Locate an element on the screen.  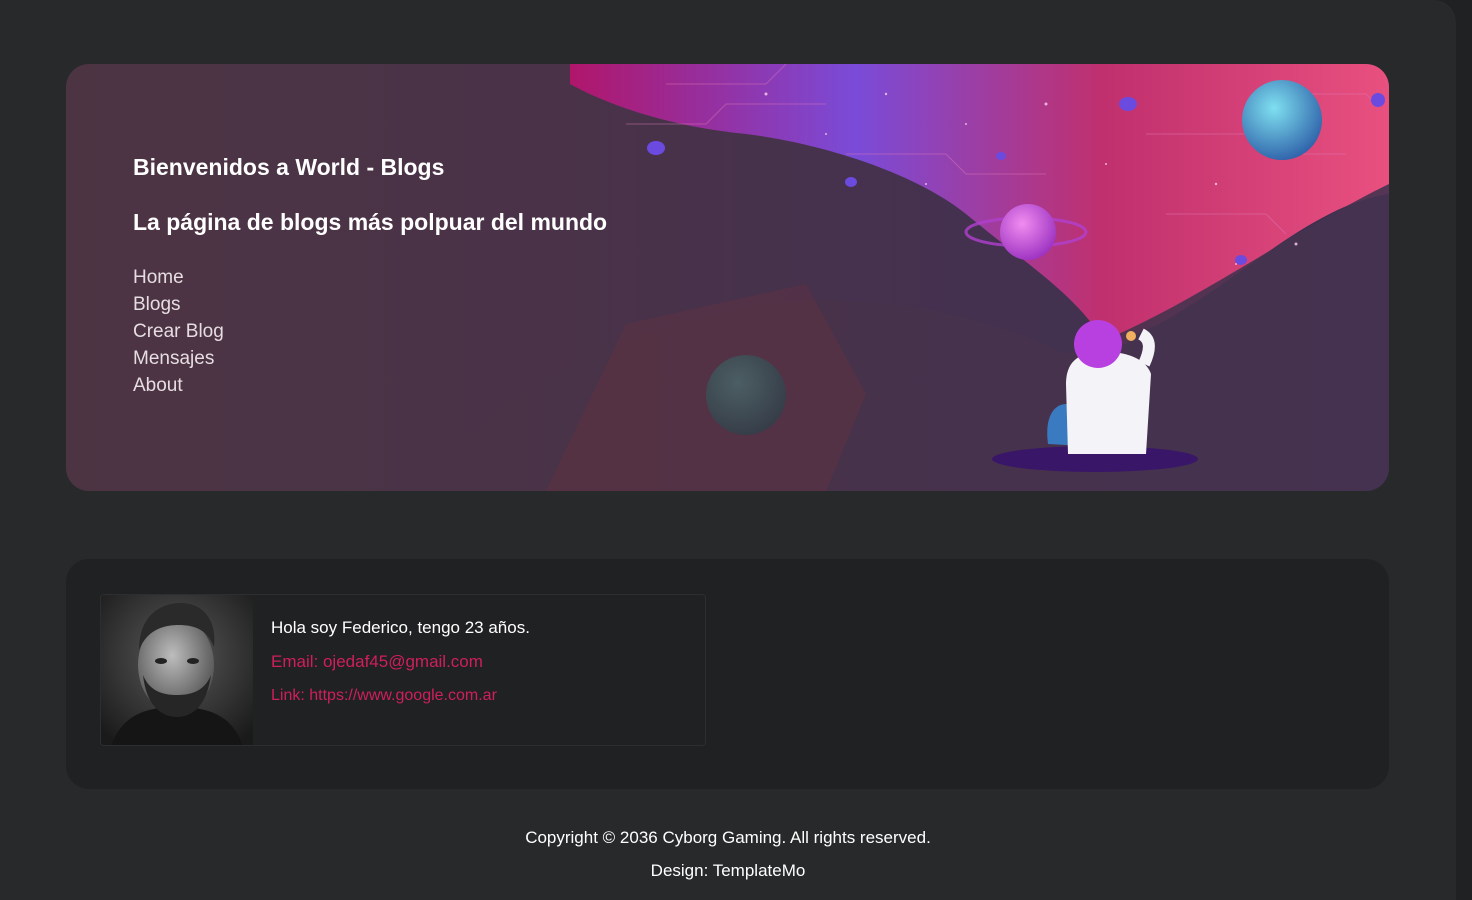
scrollbar-track is located at coordinates (1464, 450).